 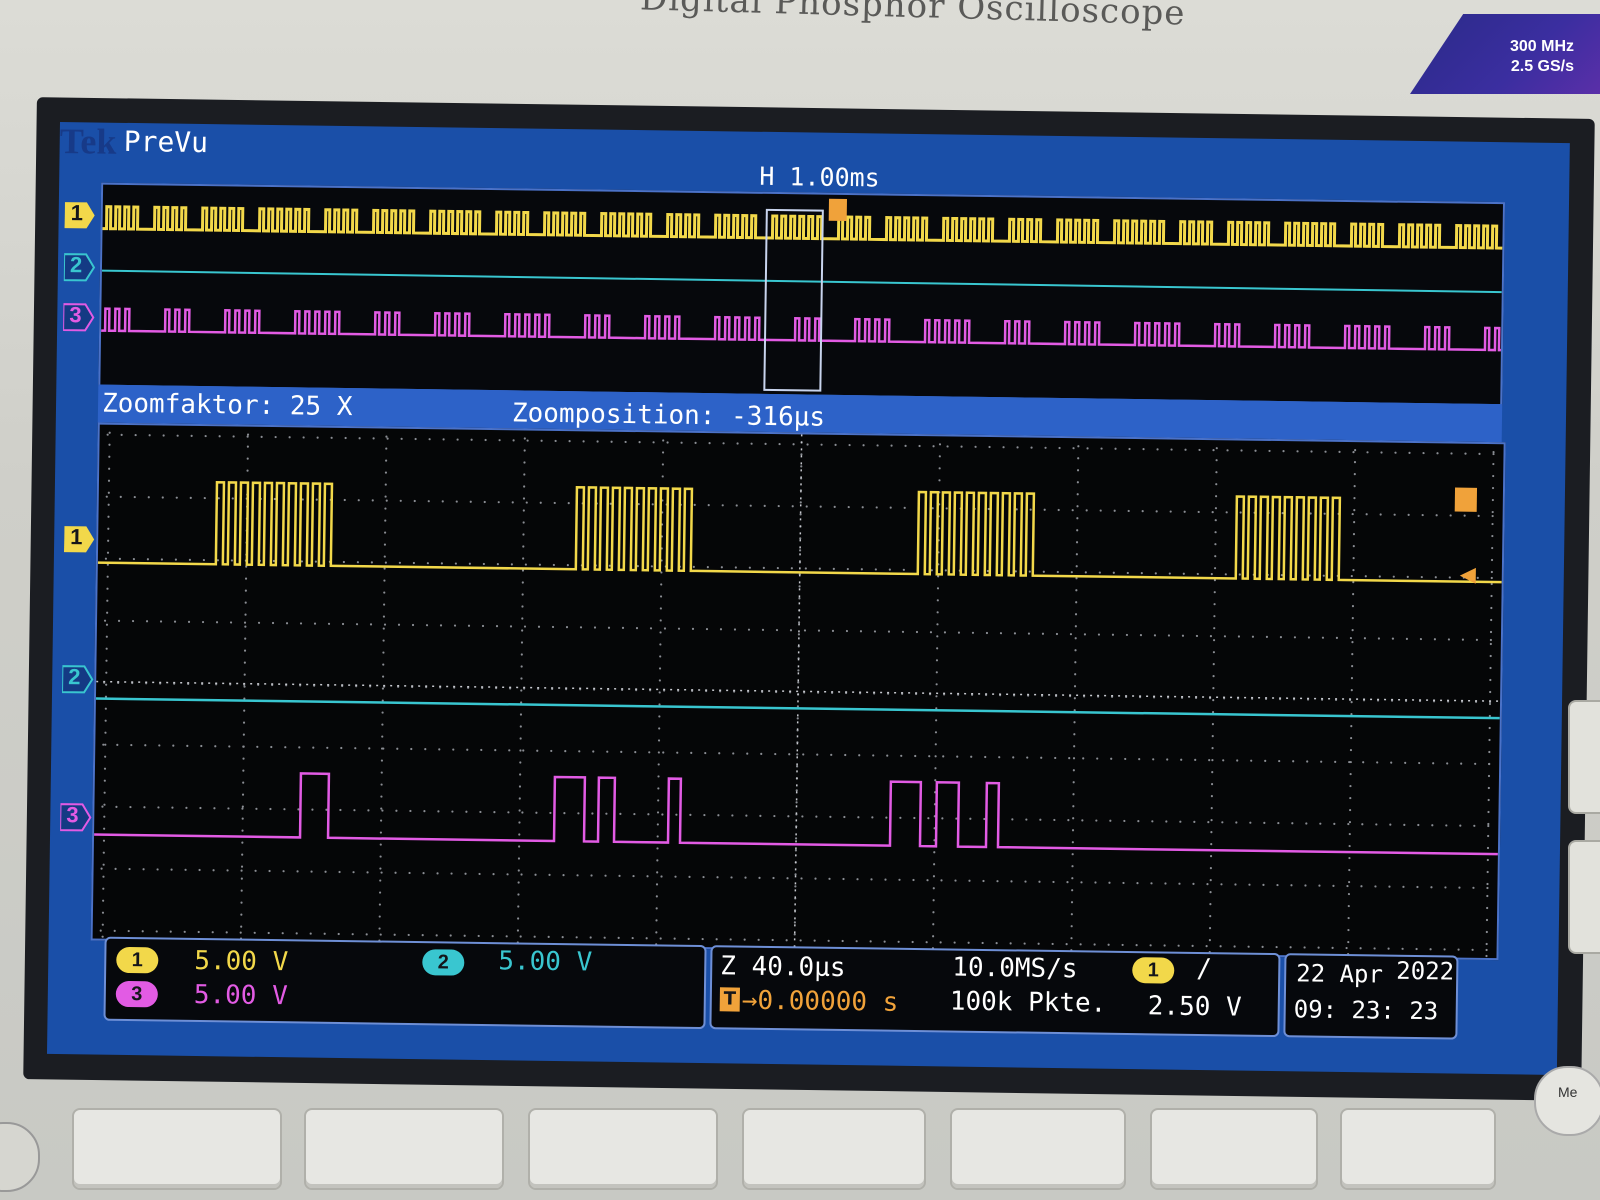 I want to click on menu-knob: Me, so click(x=1567, y=1101).